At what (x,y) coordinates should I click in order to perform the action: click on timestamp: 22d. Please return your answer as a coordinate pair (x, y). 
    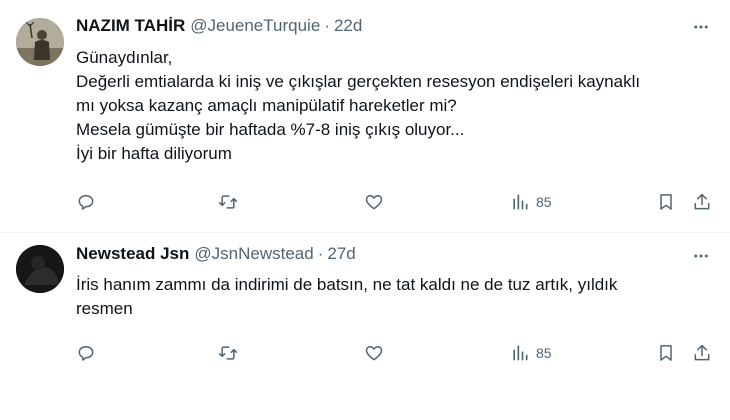
    Looking at the image, I should click on (348, 26).